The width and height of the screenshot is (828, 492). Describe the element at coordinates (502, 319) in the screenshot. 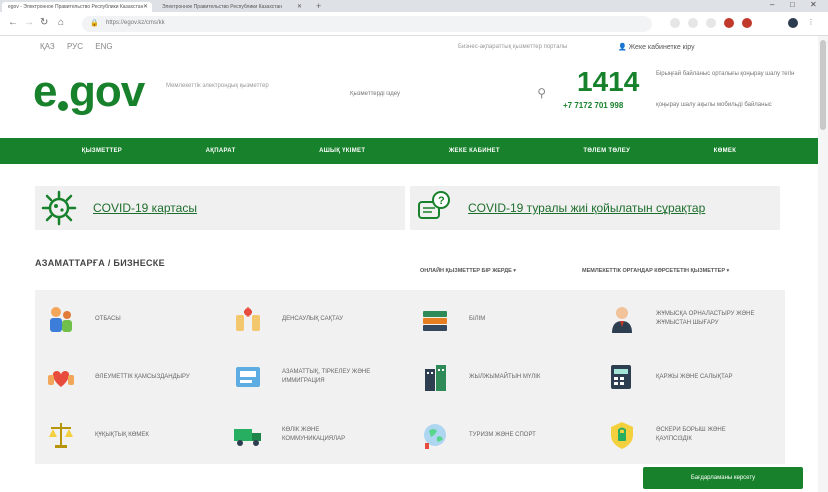

I see `service-education: БІЛІМ` at that location.